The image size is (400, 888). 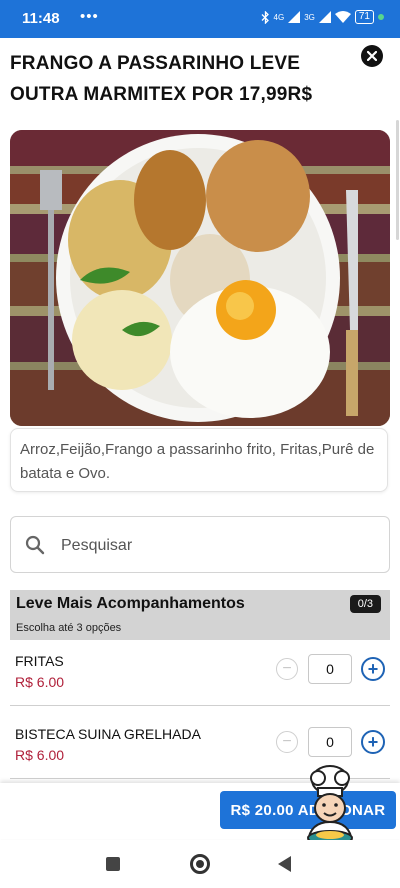 What do you see at coordinates (284, 864) in the screenshot?
I see `back-button` at bounding box center [284, 864].